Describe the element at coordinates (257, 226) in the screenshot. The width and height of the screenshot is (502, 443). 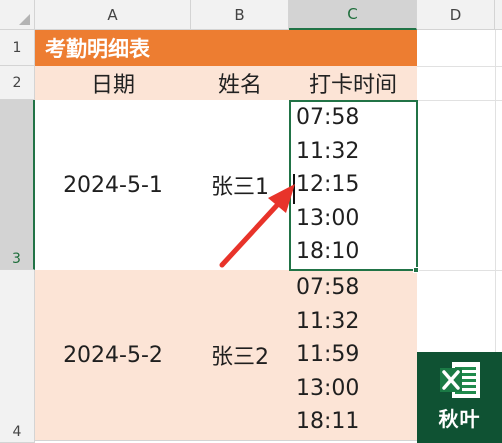
I see `annotation-arrow-icon` at that location.